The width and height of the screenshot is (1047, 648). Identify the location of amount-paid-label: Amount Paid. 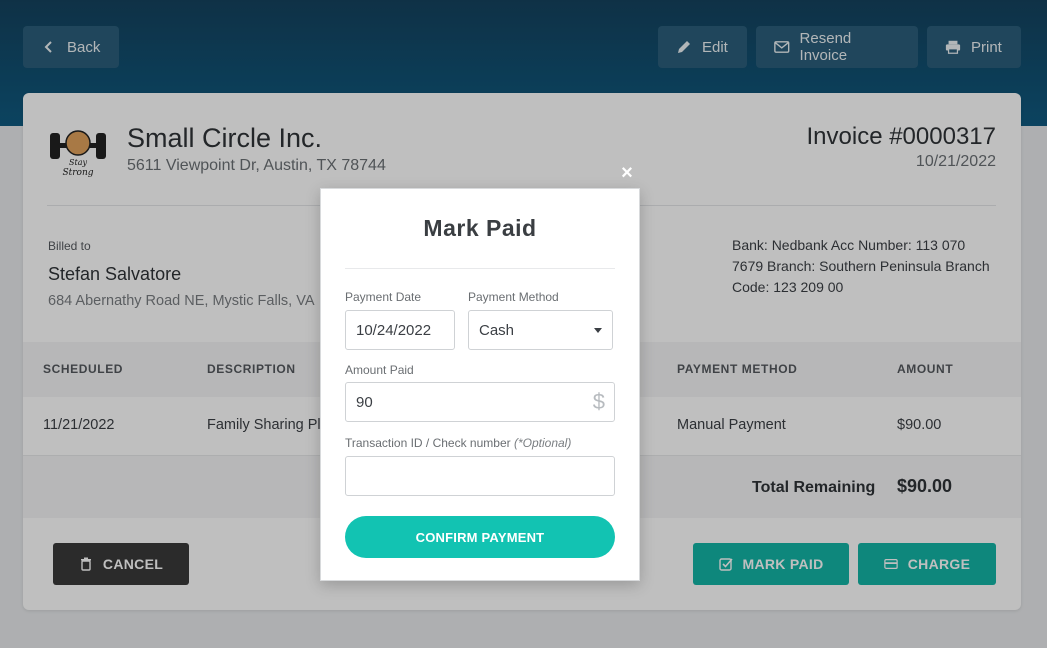
(379, 370).